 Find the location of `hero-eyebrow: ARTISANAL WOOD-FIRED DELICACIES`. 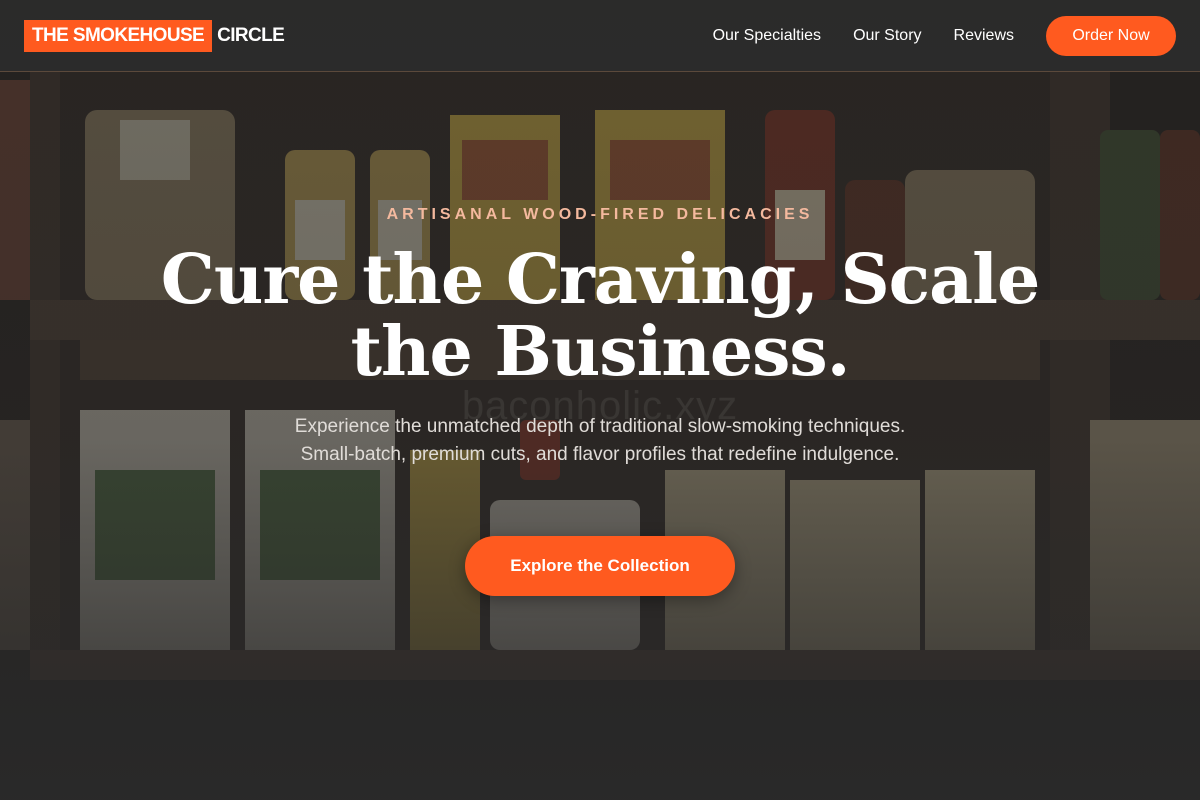

hero-eyebrow: ARTISANAL WOOD-FIRED DELICACIES is located at coordinates (600, 214).